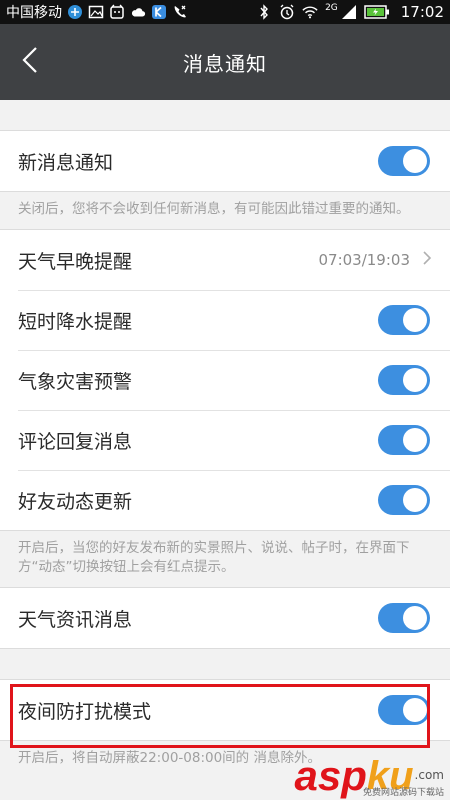 The image size is (450, 800). I want to click on app-notification-icon, so click(75, 12).